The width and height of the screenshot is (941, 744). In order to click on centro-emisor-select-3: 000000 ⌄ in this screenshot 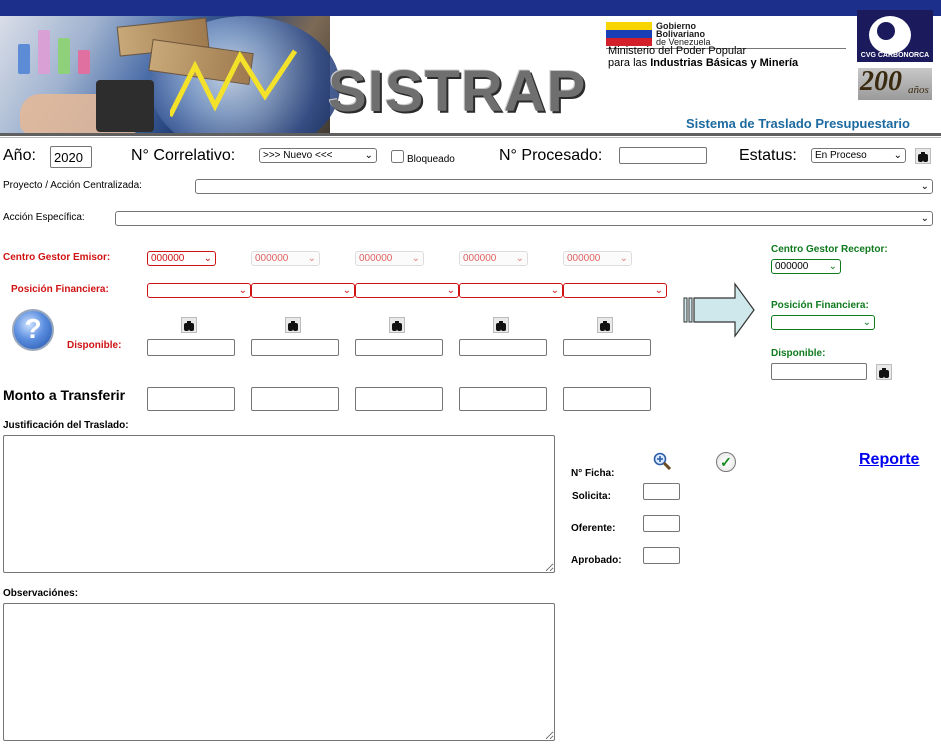, I will do `click(389, 258)`.